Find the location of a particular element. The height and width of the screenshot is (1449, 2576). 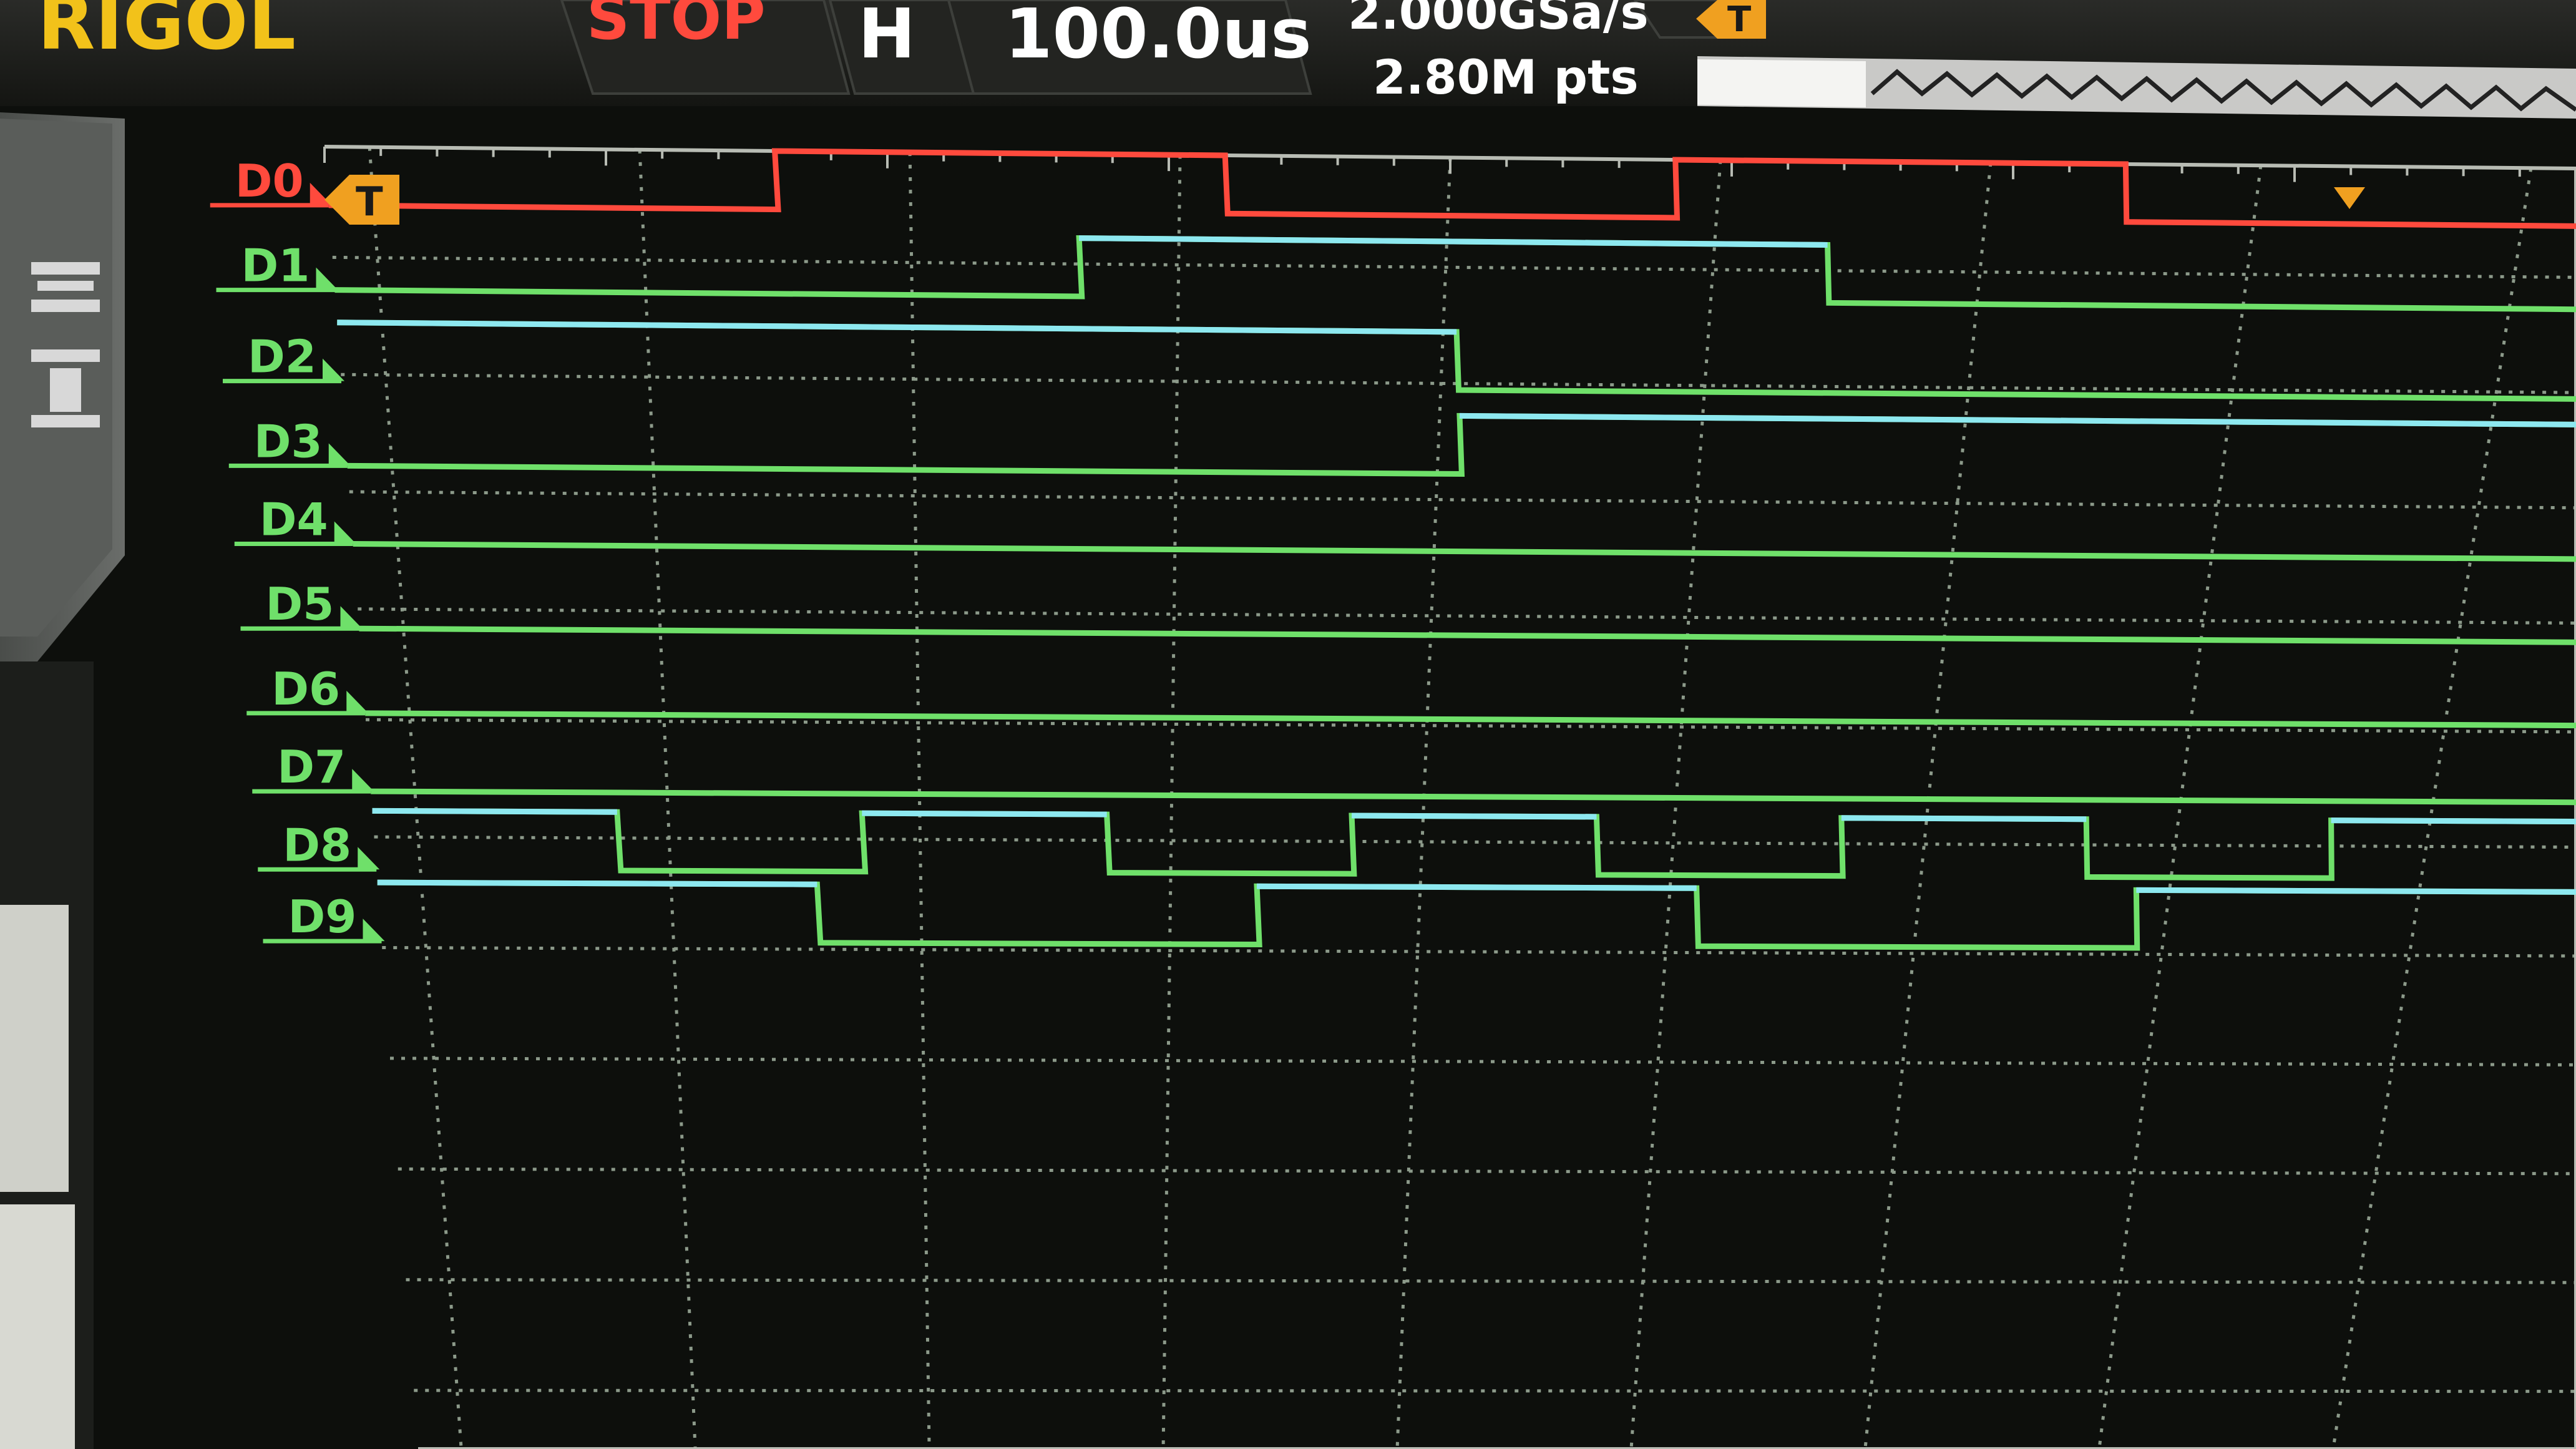

channel-label-d3: D3 is located at coordinates (288, 441).